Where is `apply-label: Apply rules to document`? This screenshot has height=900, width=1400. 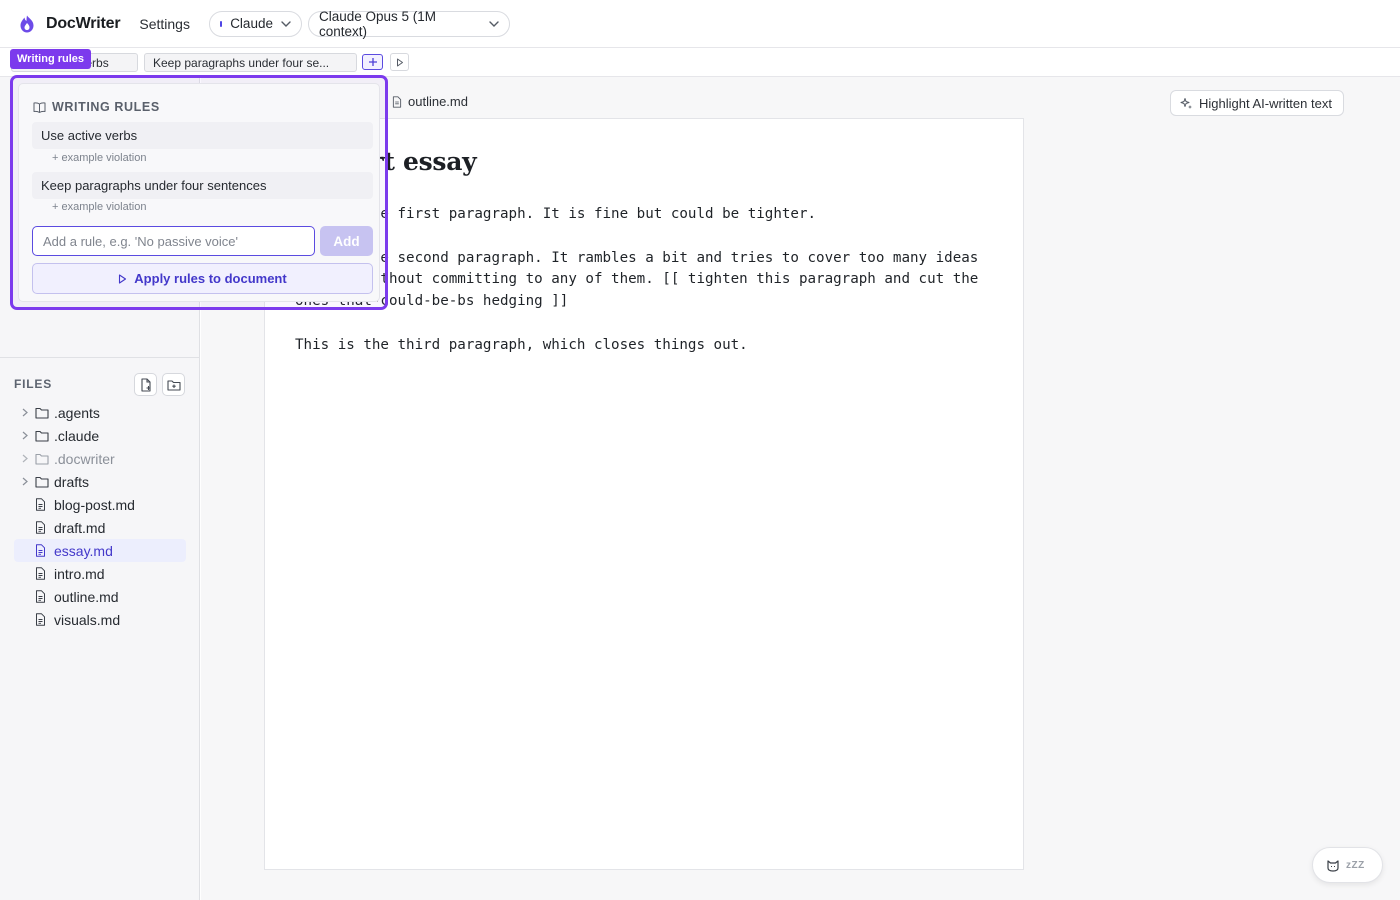 apply-label: Apply rules to document is located at coordinates (210, 278).